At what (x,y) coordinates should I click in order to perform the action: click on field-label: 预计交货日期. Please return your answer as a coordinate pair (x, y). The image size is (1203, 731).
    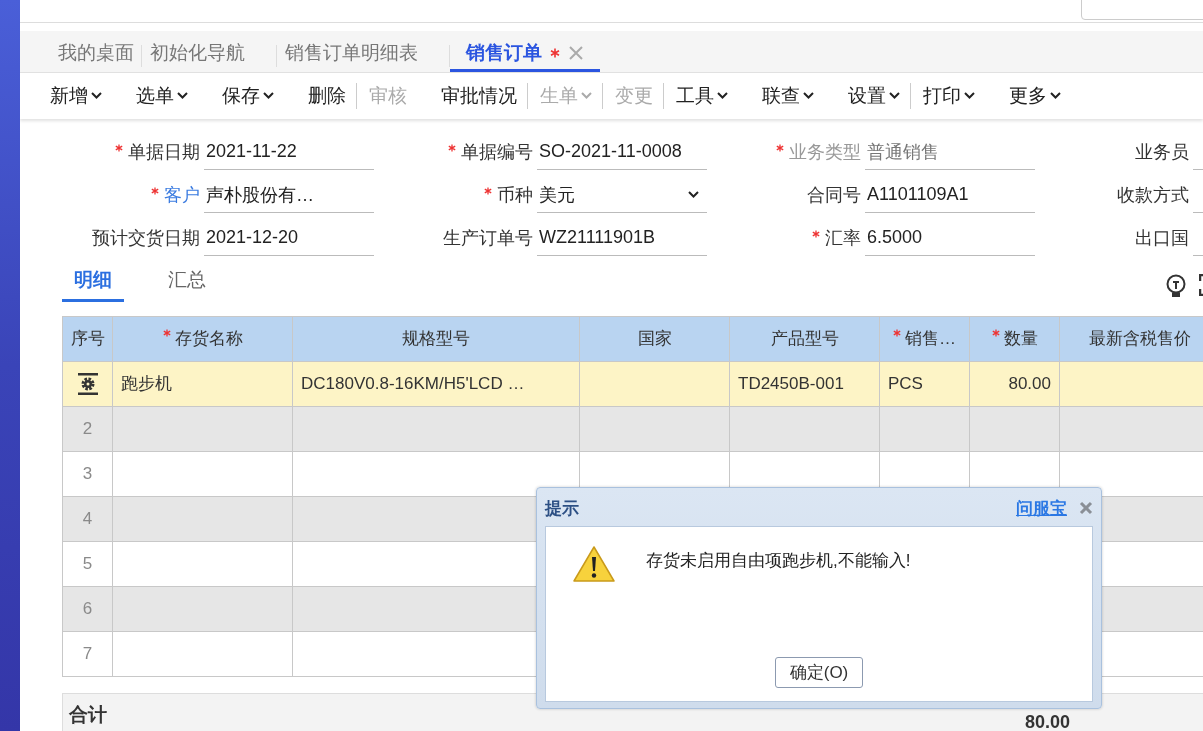
    Looking at the image, I should click on (146, 239).